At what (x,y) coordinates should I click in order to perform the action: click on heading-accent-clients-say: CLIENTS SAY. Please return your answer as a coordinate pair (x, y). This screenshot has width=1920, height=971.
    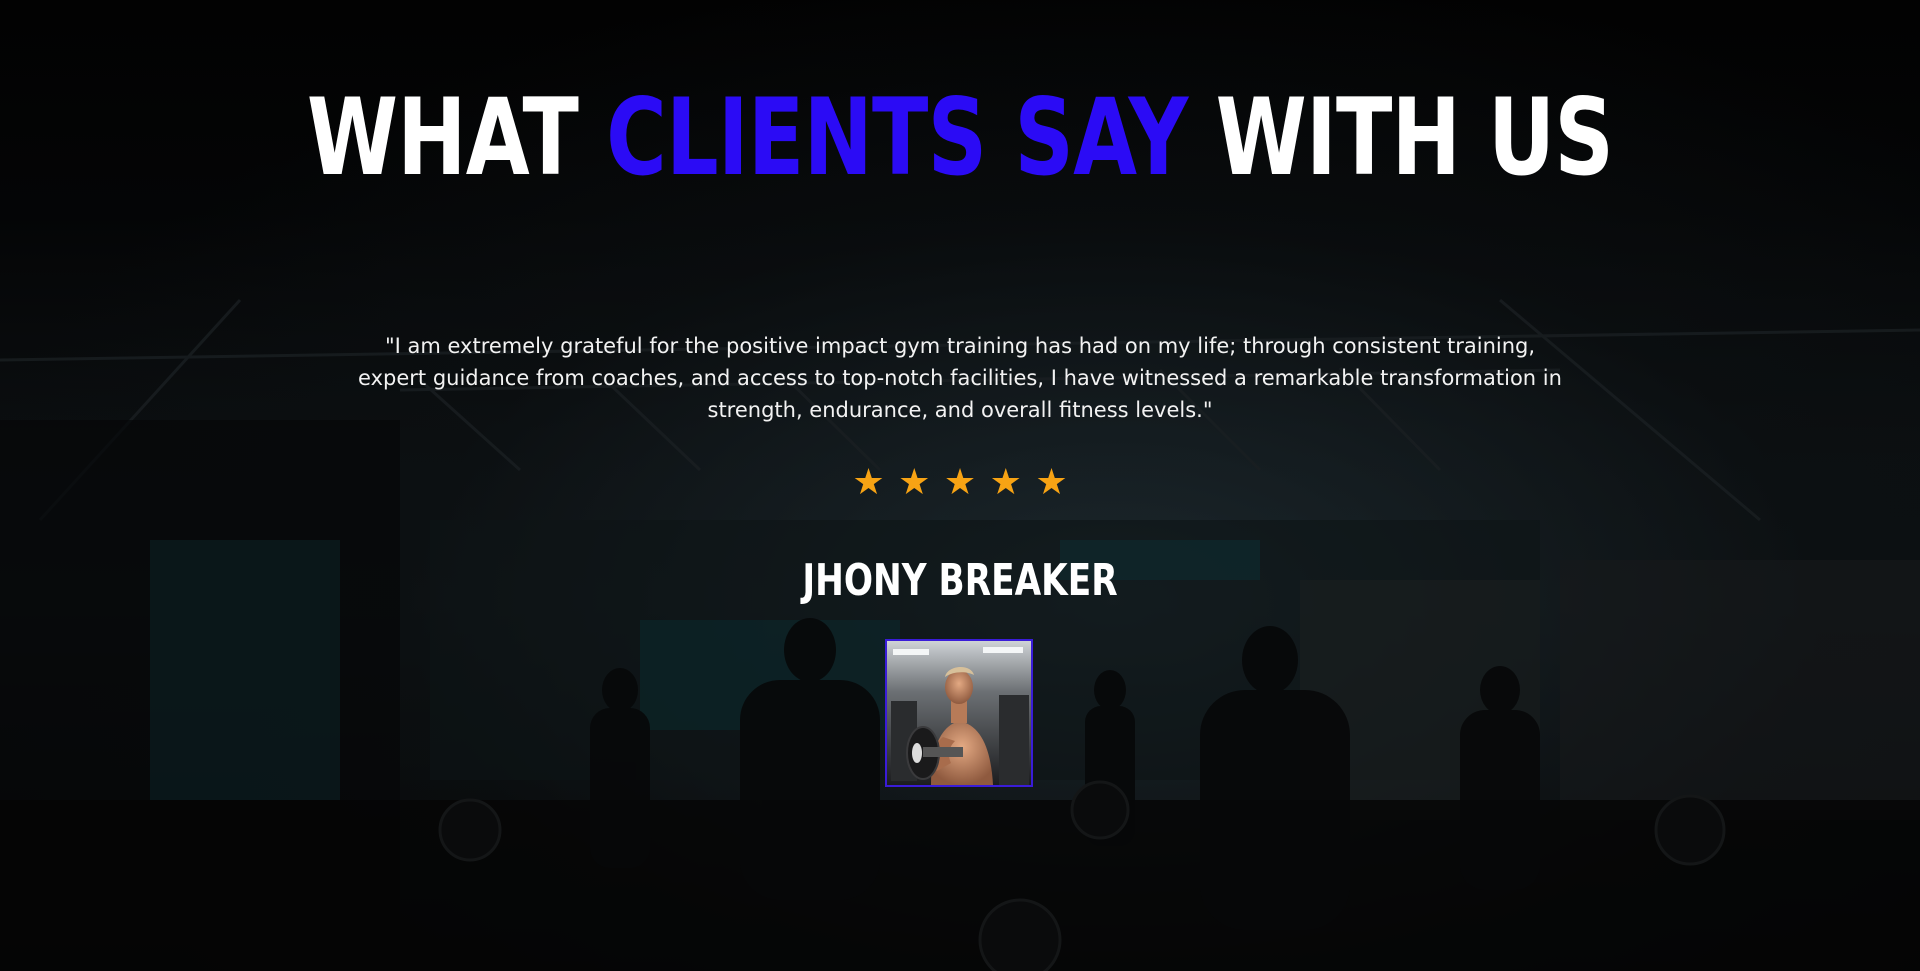
    Looking at the image, I should click on (897, 137).